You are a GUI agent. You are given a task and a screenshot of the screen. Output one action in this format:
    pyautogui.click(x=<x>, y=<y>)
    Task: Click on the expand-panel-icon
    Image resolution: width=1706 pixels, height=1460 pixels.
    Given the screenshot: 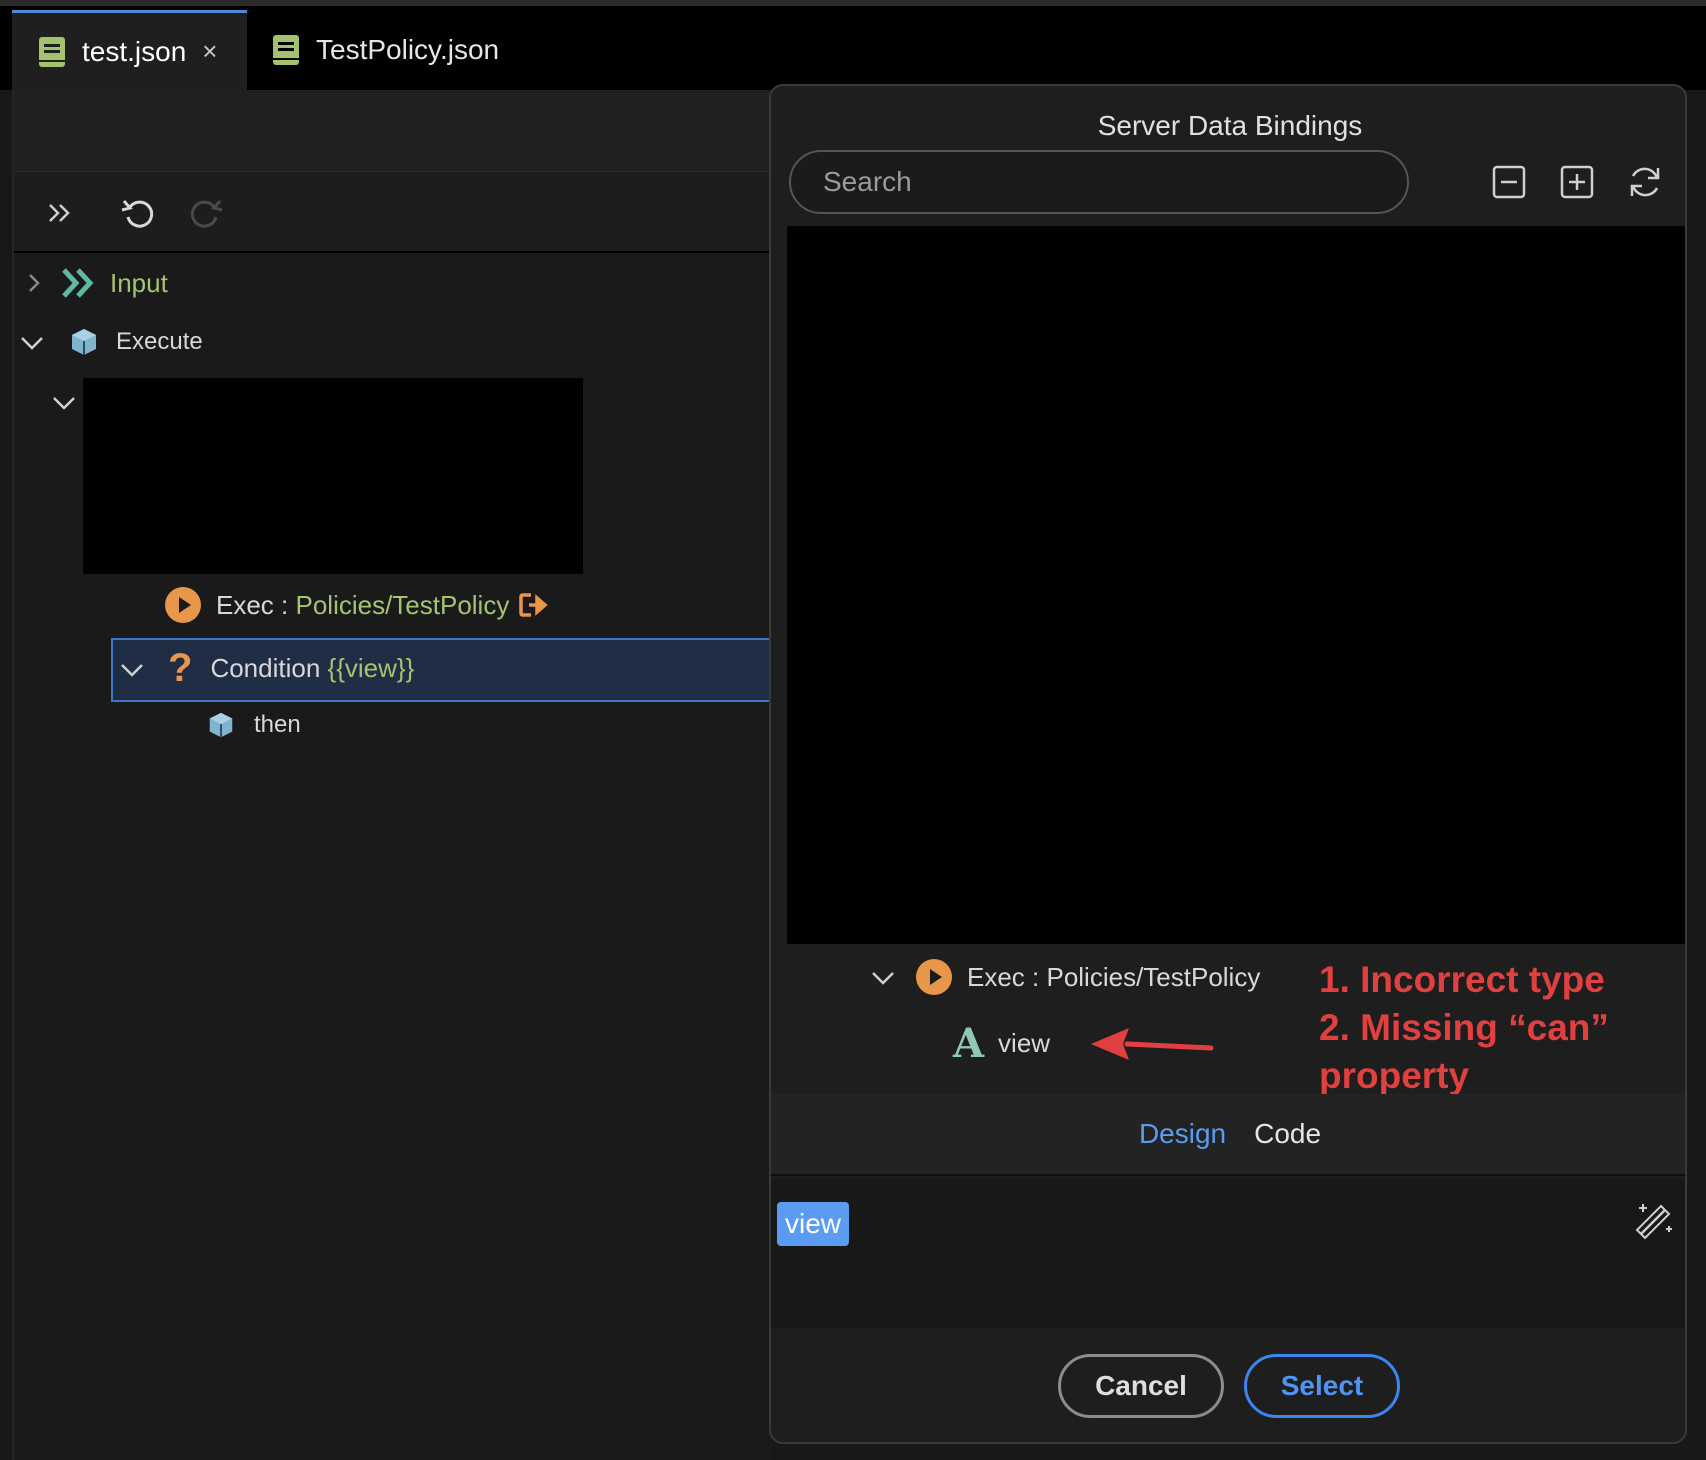 What is the action you would take?
    pyautogui.click(x=60, y=213)
    